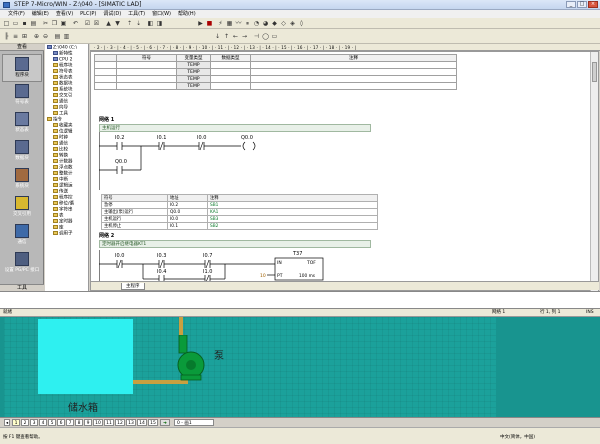  Describe the element at coordinates (112, 14) in the screenshot. I see `menu-debug: 调试(D)` at that location.